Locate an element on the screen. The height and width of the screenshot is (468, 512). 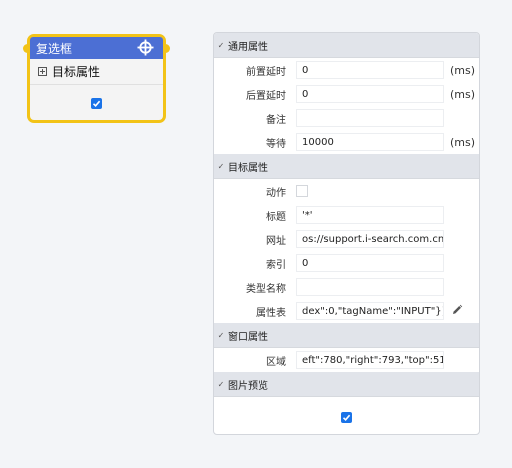
field-label: 网址 is located at coordinates (276, 241).